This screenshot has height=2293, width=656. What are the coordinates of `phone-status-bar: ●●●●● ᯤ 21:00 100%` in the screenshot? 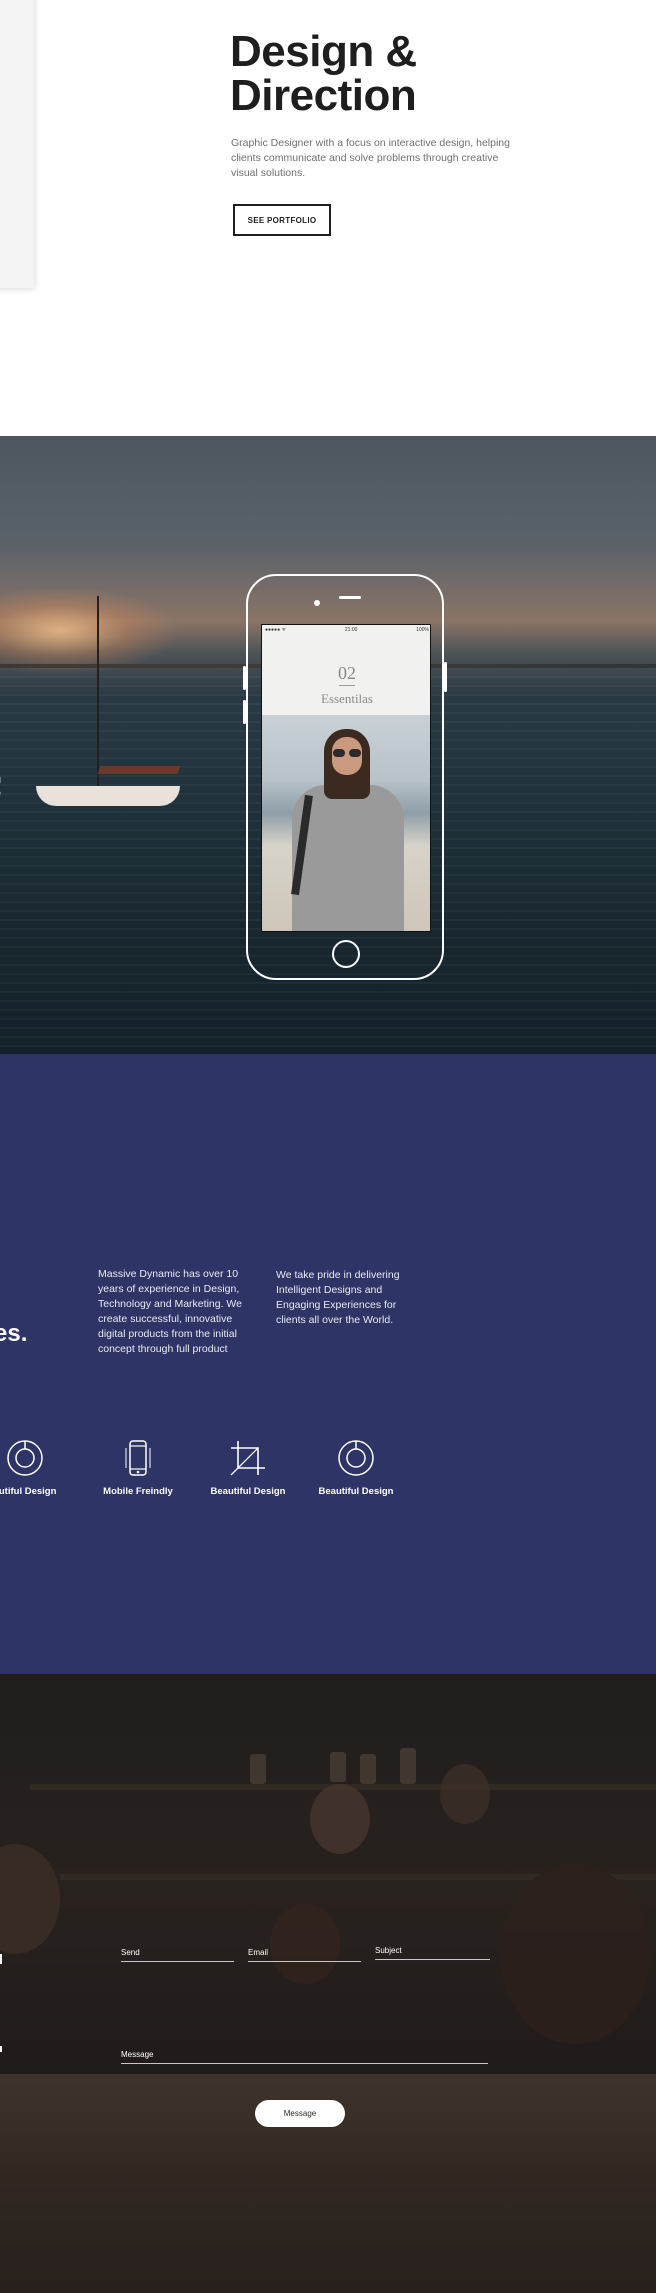 It's located at (346, 630).